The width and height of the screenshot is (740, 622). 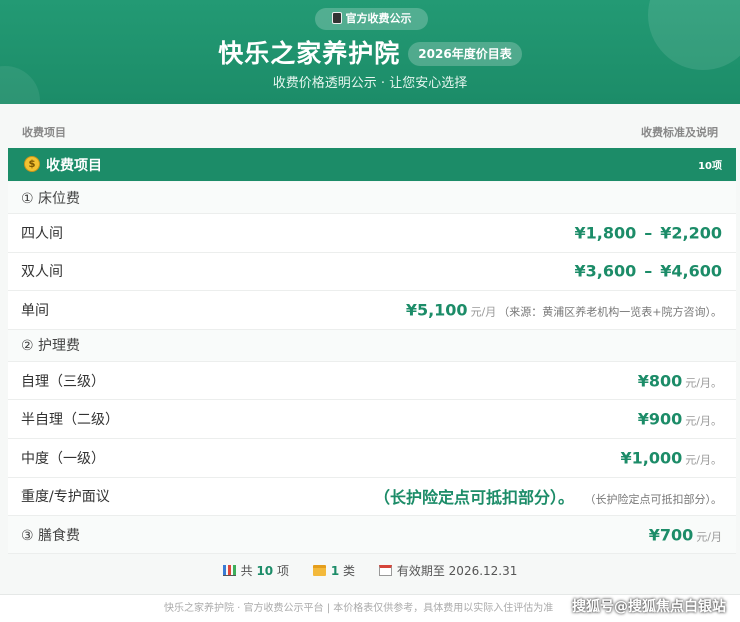 I want to click on badge-label: 官方收费公示, so click(x=378, y=18).